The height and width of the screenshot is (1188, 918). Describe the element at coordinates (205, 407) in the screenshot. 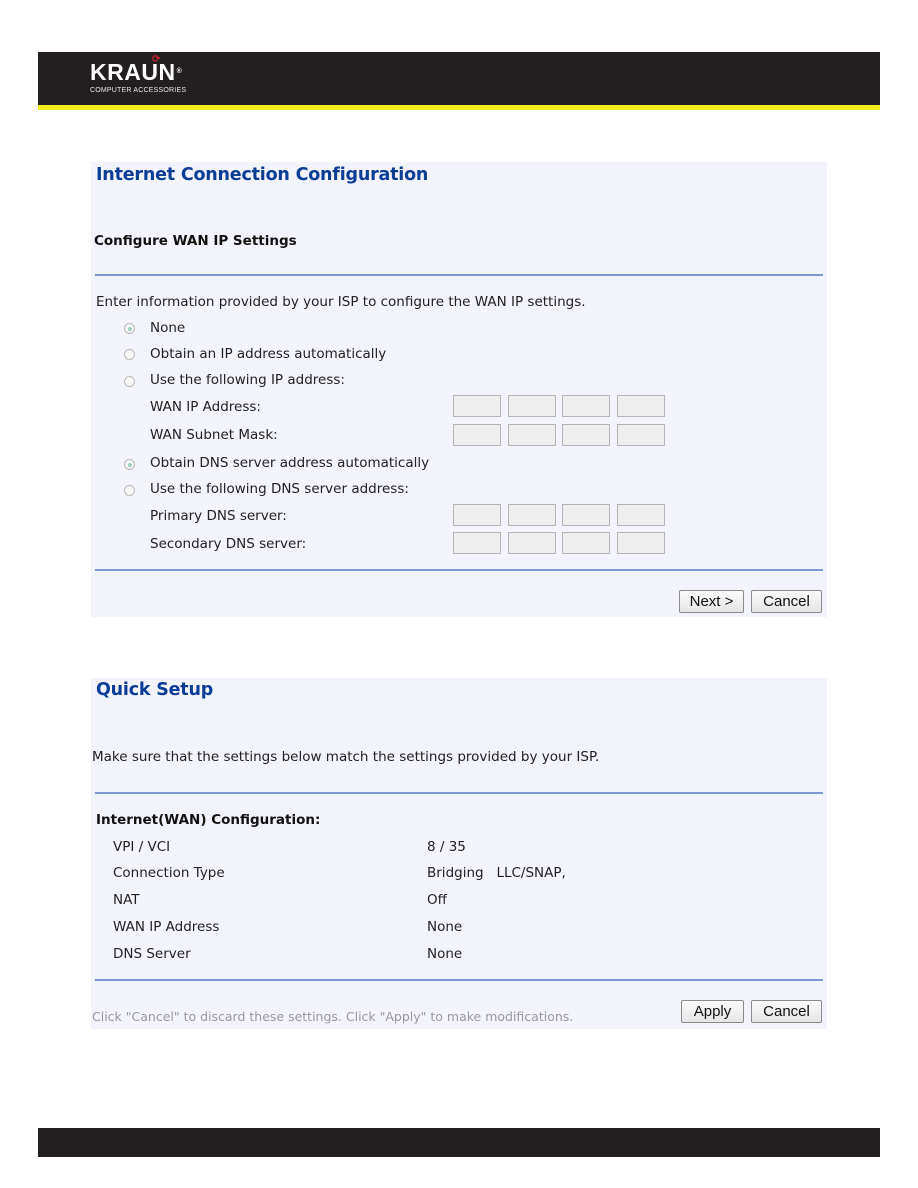

I see `wan-ip-label: WAN IP Address:` at that location.